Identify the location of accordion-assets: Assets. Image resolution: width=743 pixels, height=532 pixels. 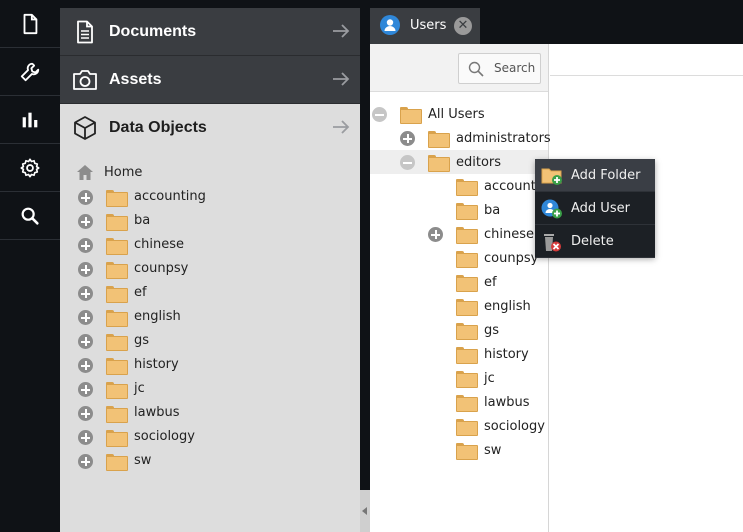
(210, 80).